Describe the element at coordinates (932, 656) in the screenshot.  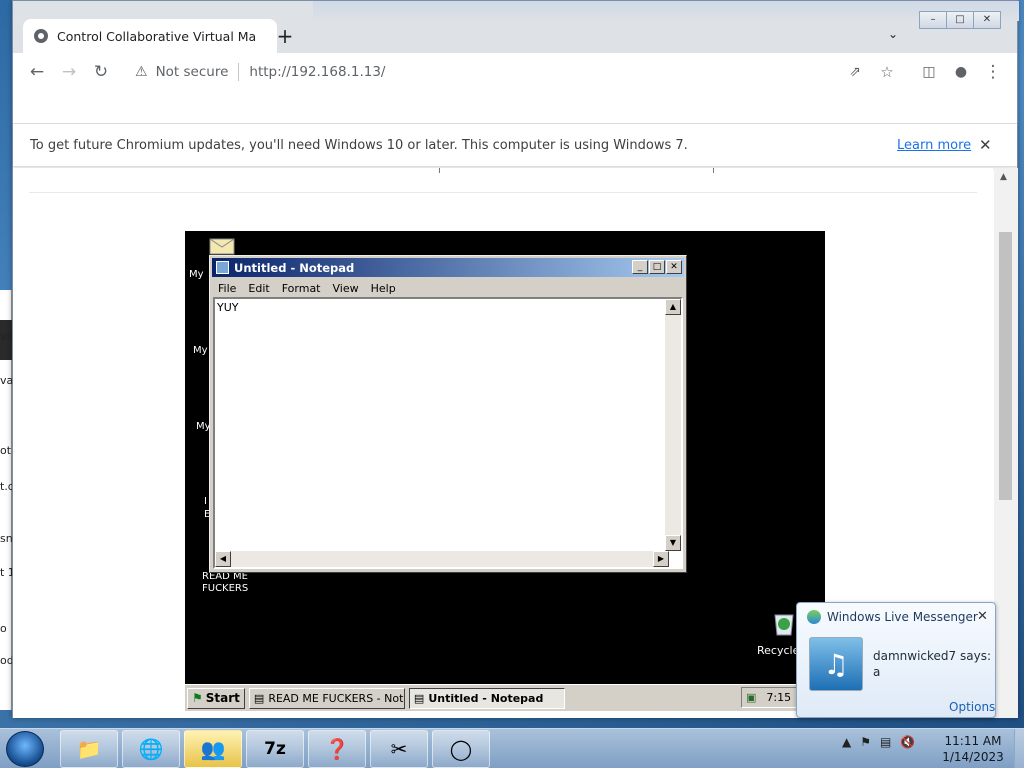
I see `toast-sender: damnwicked7 says:` at that location.